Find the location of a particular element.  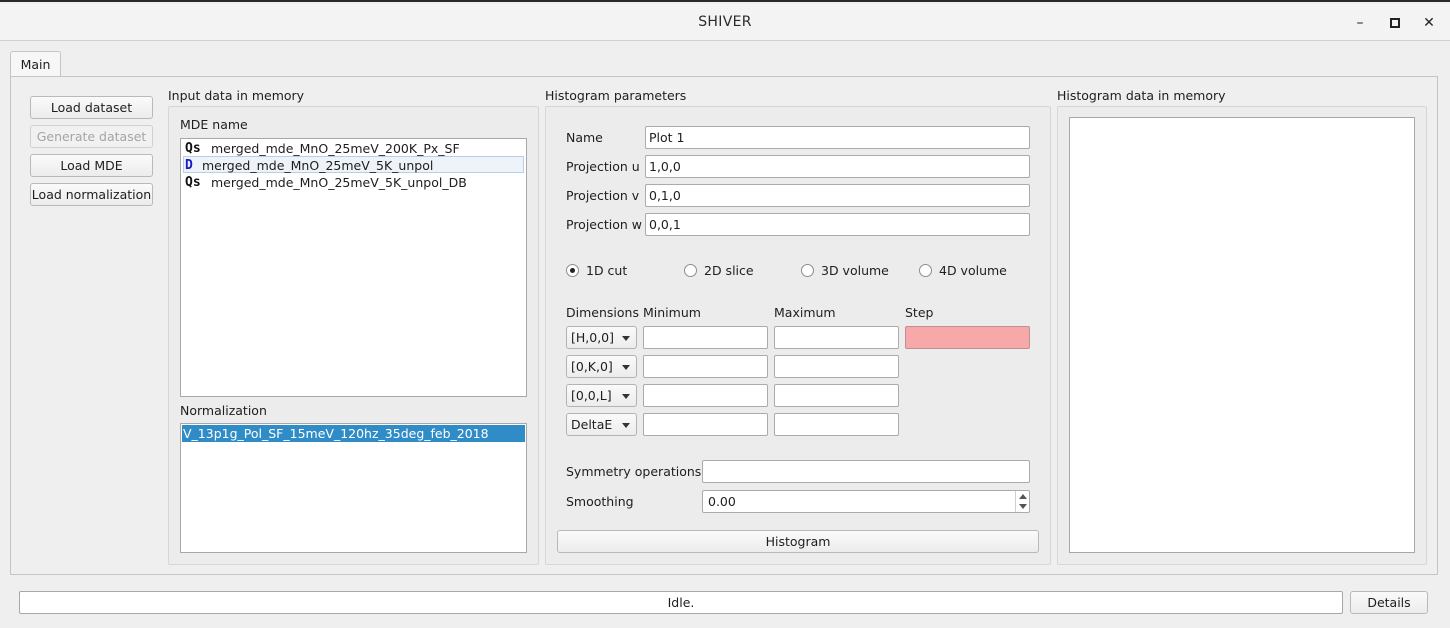

status-bar: Idle. is located at coordinates (681, 602).